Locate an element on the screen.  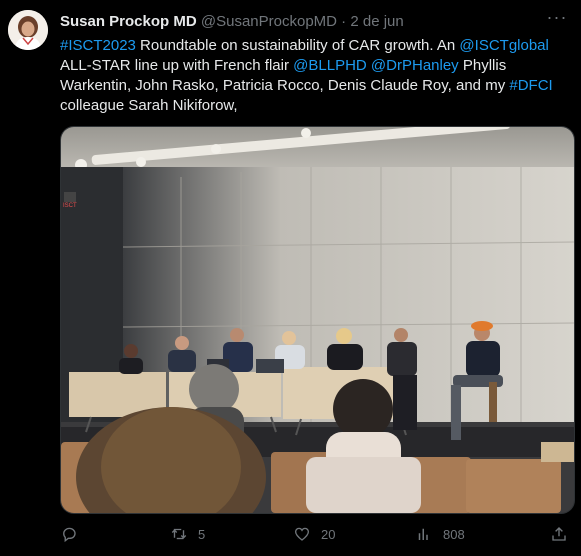
avatar is located at coordinates (28, 30).